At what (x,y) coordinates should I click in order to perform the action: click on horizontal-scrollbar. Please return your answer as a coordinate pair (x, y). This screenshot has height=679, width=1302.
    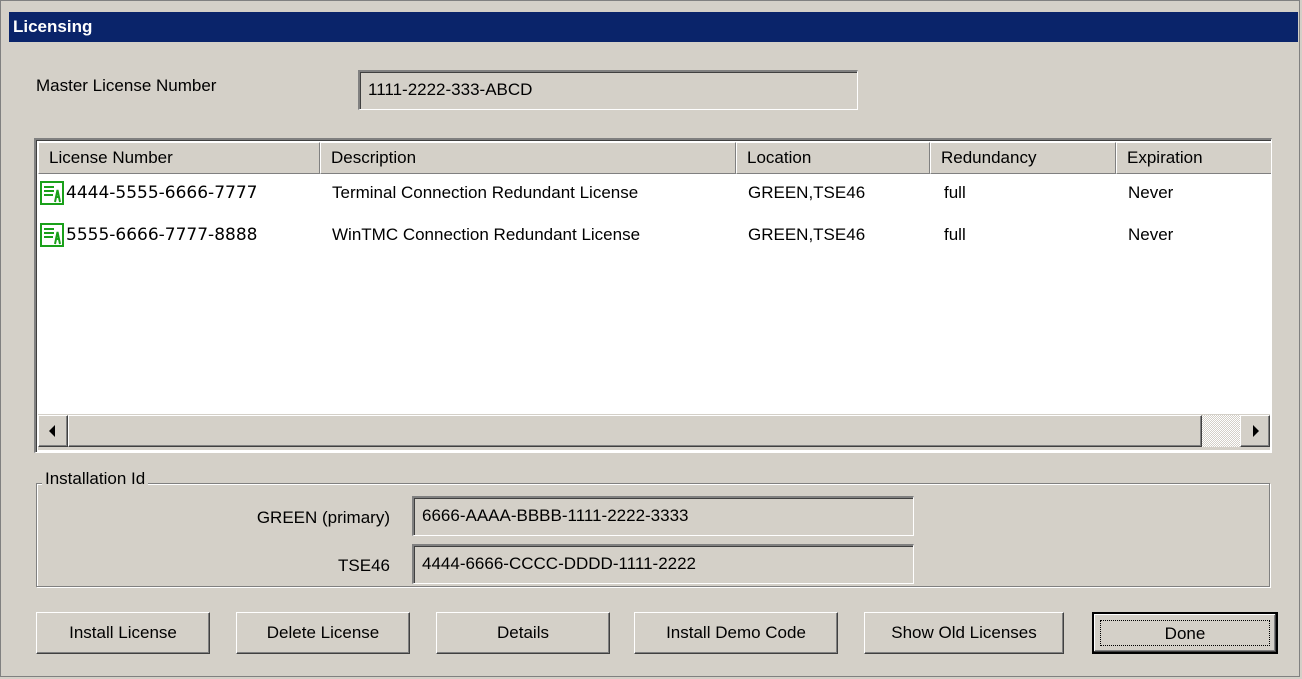
    Looking at the image, I should click on (654, 432).